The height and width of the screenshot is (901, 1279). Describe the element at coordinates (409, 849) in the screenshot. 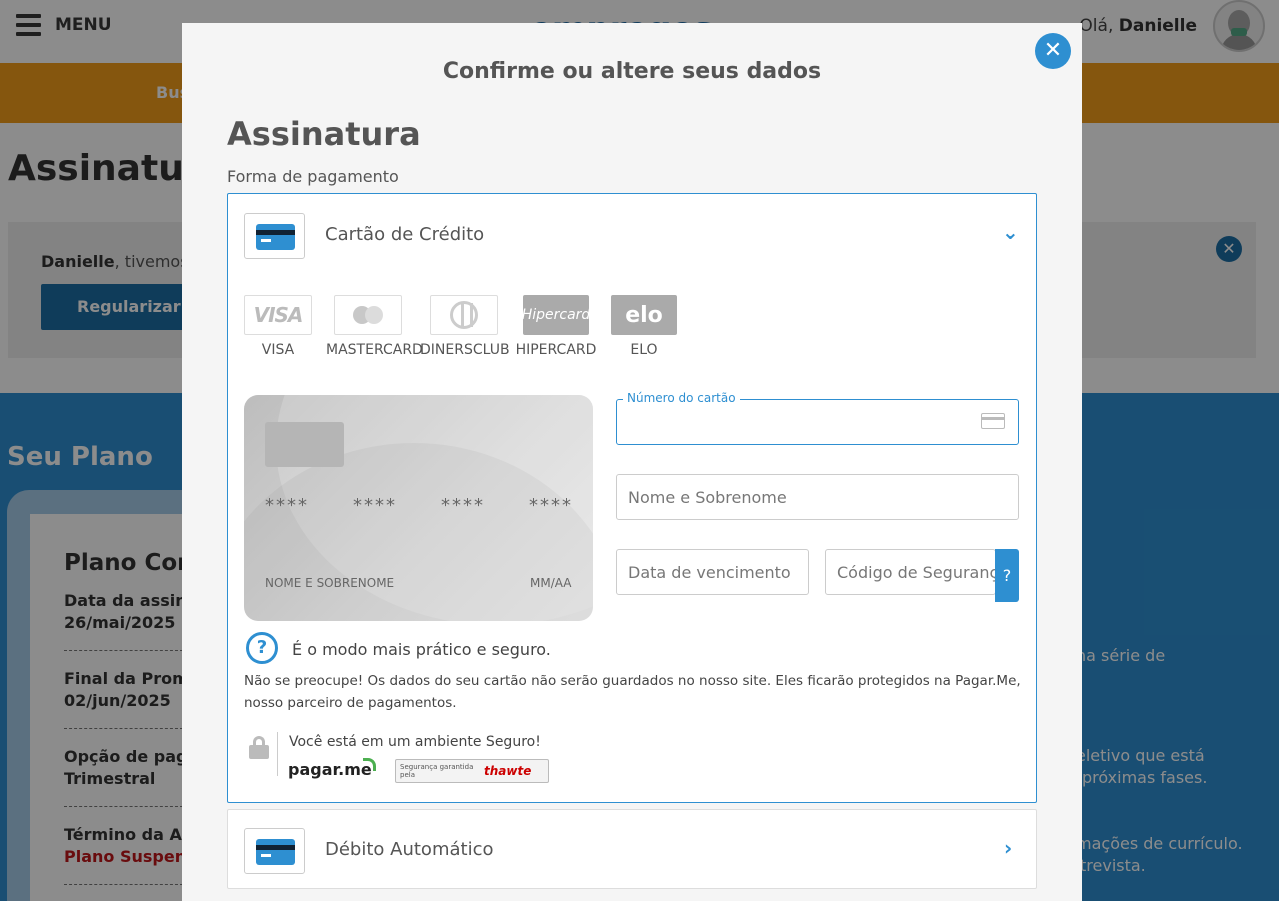

I see `debit-option-label: Débito Automático` at that location.